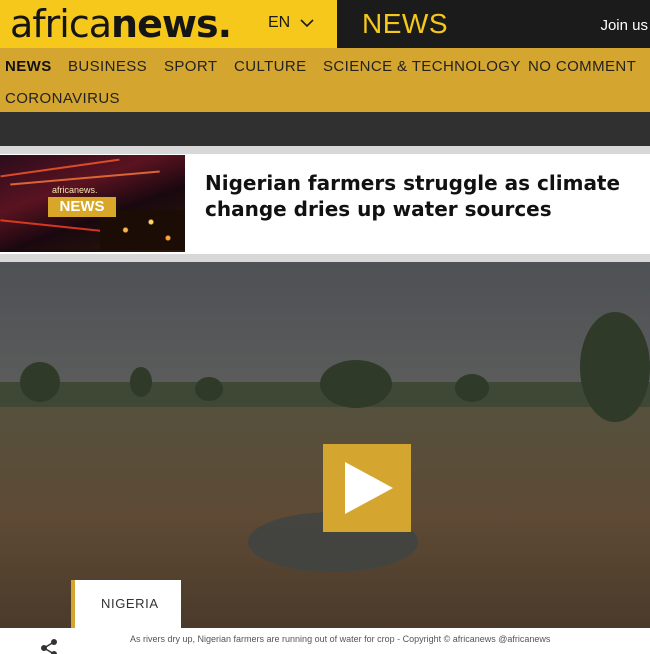  I want to click on site-logo: africanews., so click(121, 24).